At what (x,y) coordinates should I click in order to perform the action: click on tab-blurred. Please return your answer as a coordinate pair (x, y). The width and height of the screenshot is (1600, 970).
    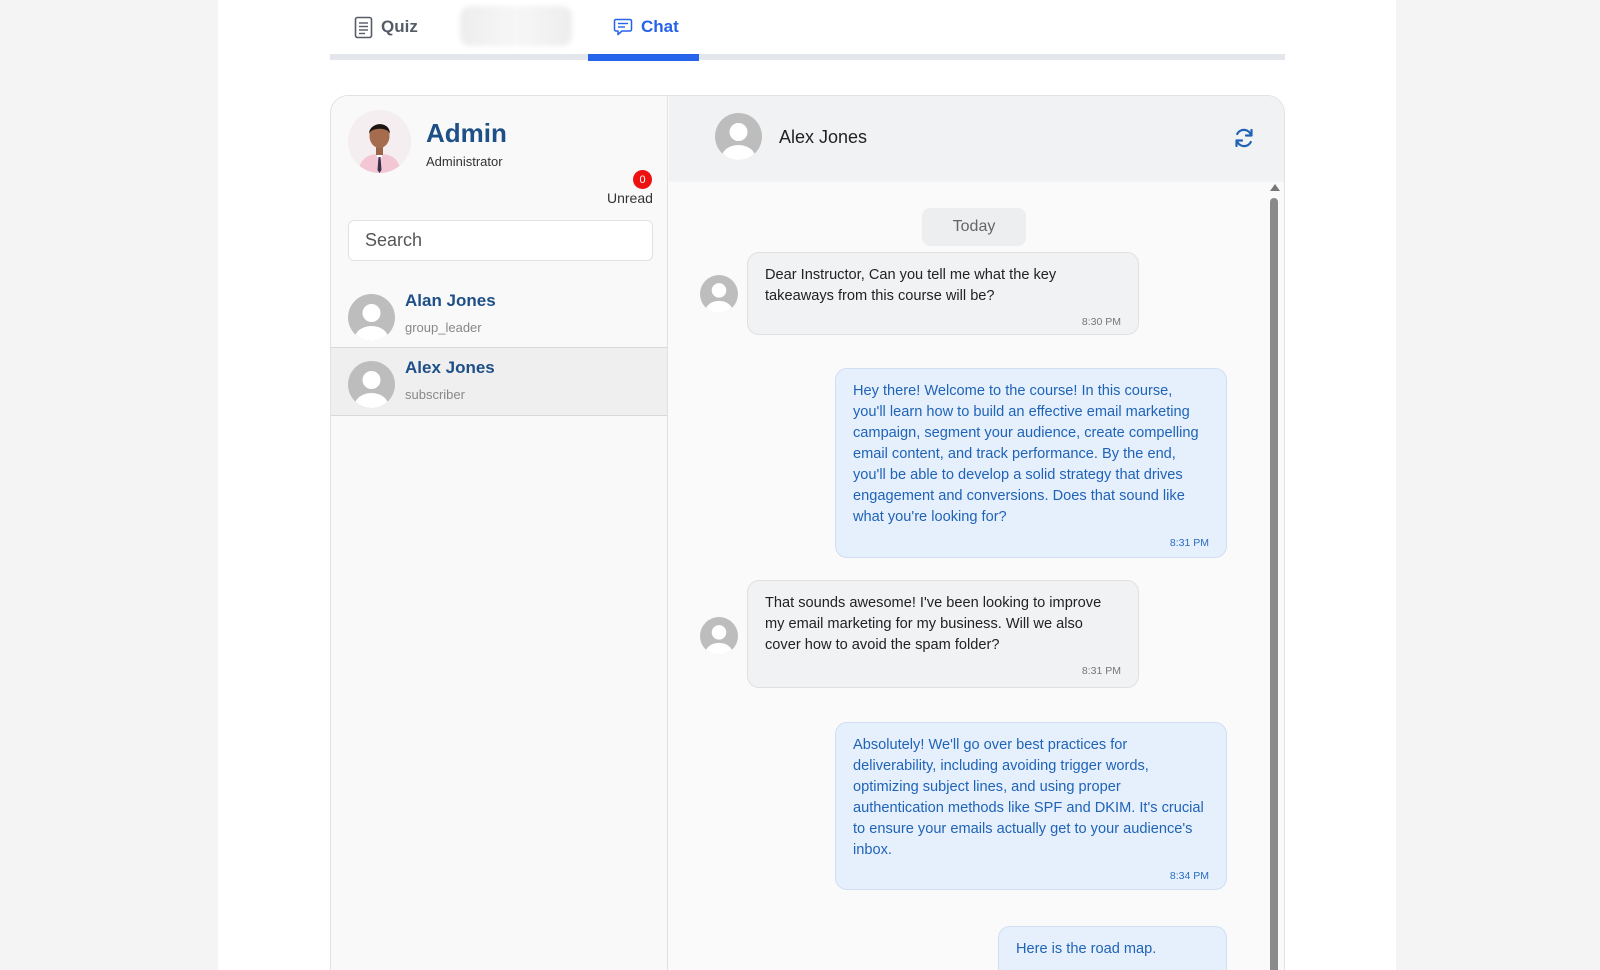
    Looking at the image, I should click on (516, 26).